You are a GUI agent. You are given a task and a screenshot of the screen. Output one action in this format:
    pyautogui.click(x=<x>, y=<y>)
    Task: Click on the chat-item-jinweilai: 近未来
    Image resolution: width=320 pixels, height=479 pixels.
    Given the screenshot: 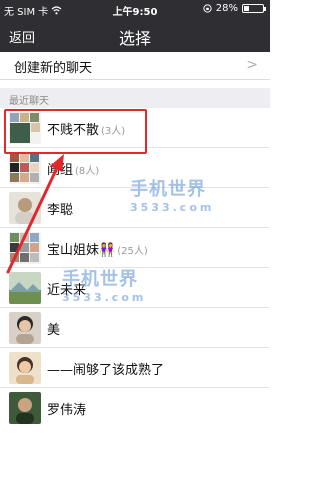 What is the action you would take?
    pyautogui.click(x=135, y=288)
    